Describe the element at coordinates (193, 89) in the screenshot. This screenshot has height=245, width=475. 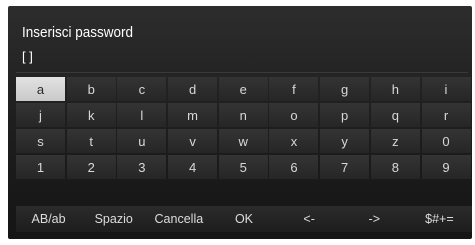
I see `key-d: d` at that location.